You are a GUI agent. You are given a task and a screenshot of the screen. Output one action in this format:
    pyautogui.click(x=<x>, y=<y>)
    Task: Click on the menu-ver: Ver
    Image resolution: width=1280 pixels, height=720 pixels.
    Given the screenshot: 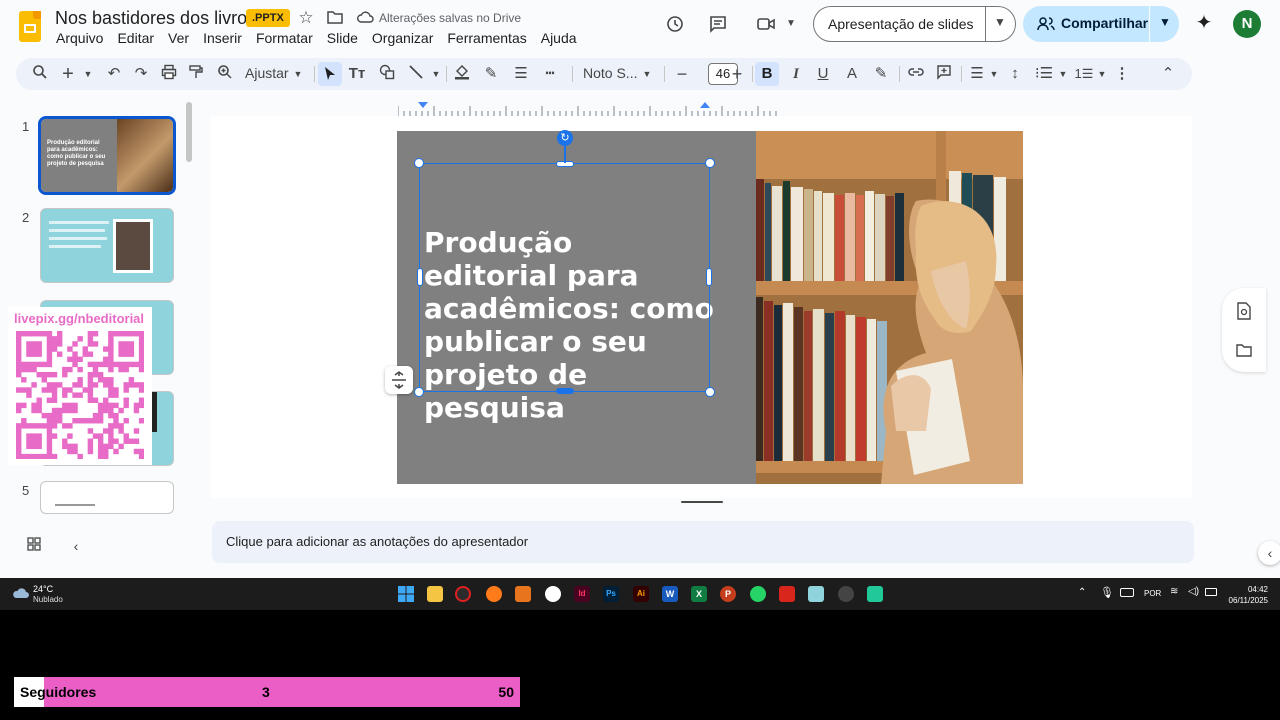 What is the action you would take?
    pyautogui.click(x=178, y=38)
    